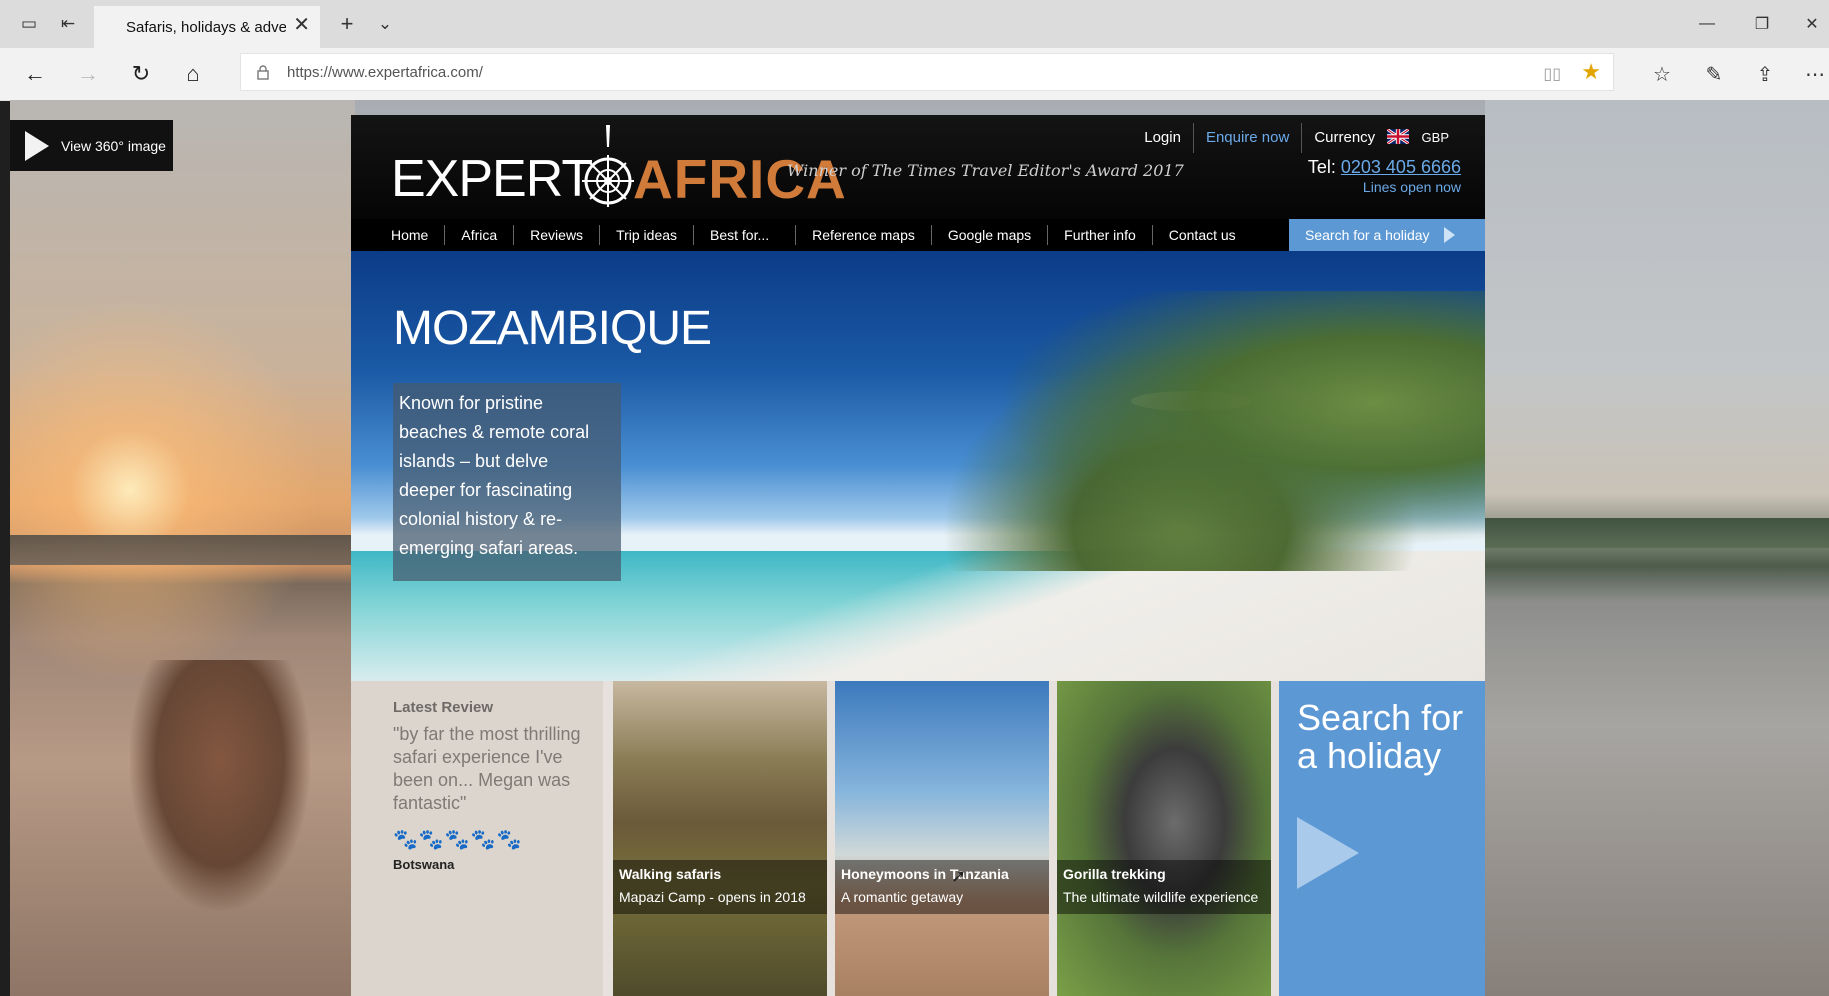 The height and width of the screenshot is (996, 1829). I want to click on restore-icon: ❐, so click(1762, 24).